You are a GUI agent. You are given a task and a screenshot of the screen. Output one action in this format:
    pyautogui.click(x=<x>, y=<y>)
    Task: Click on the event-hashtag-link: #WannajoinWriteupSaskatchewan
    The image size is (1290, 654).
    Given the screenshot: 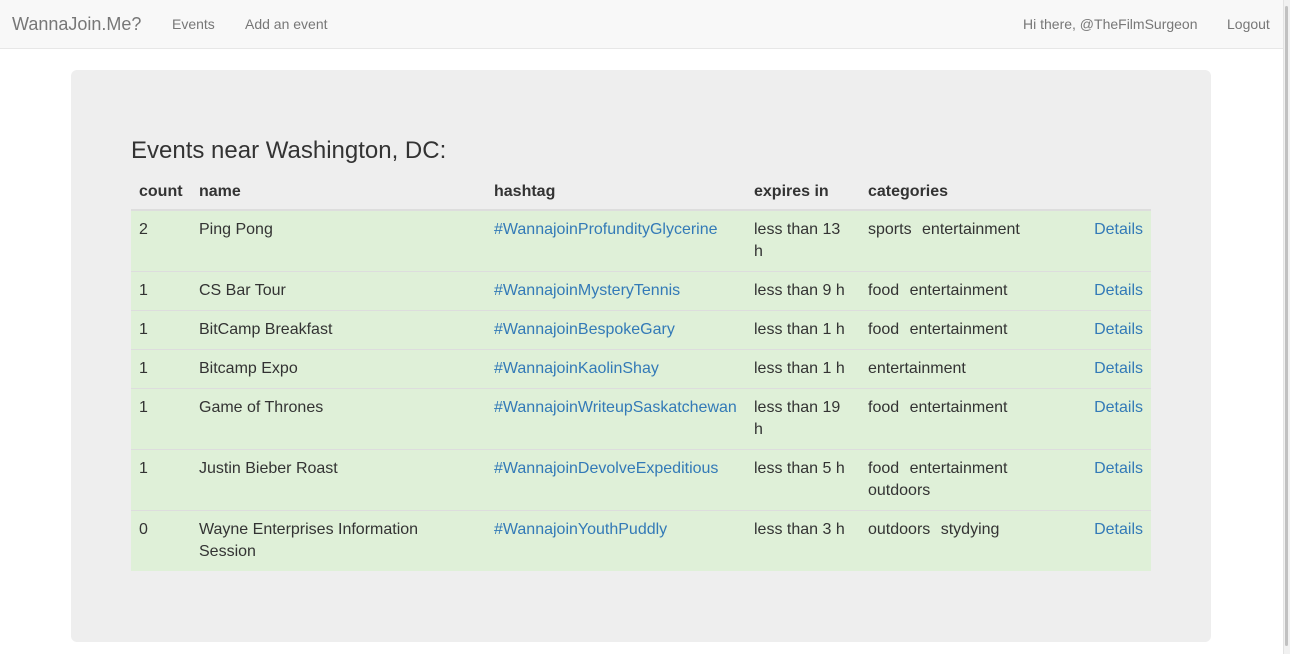 What is the action you would take?
    pyautogui.click(x=615, y=407)
    